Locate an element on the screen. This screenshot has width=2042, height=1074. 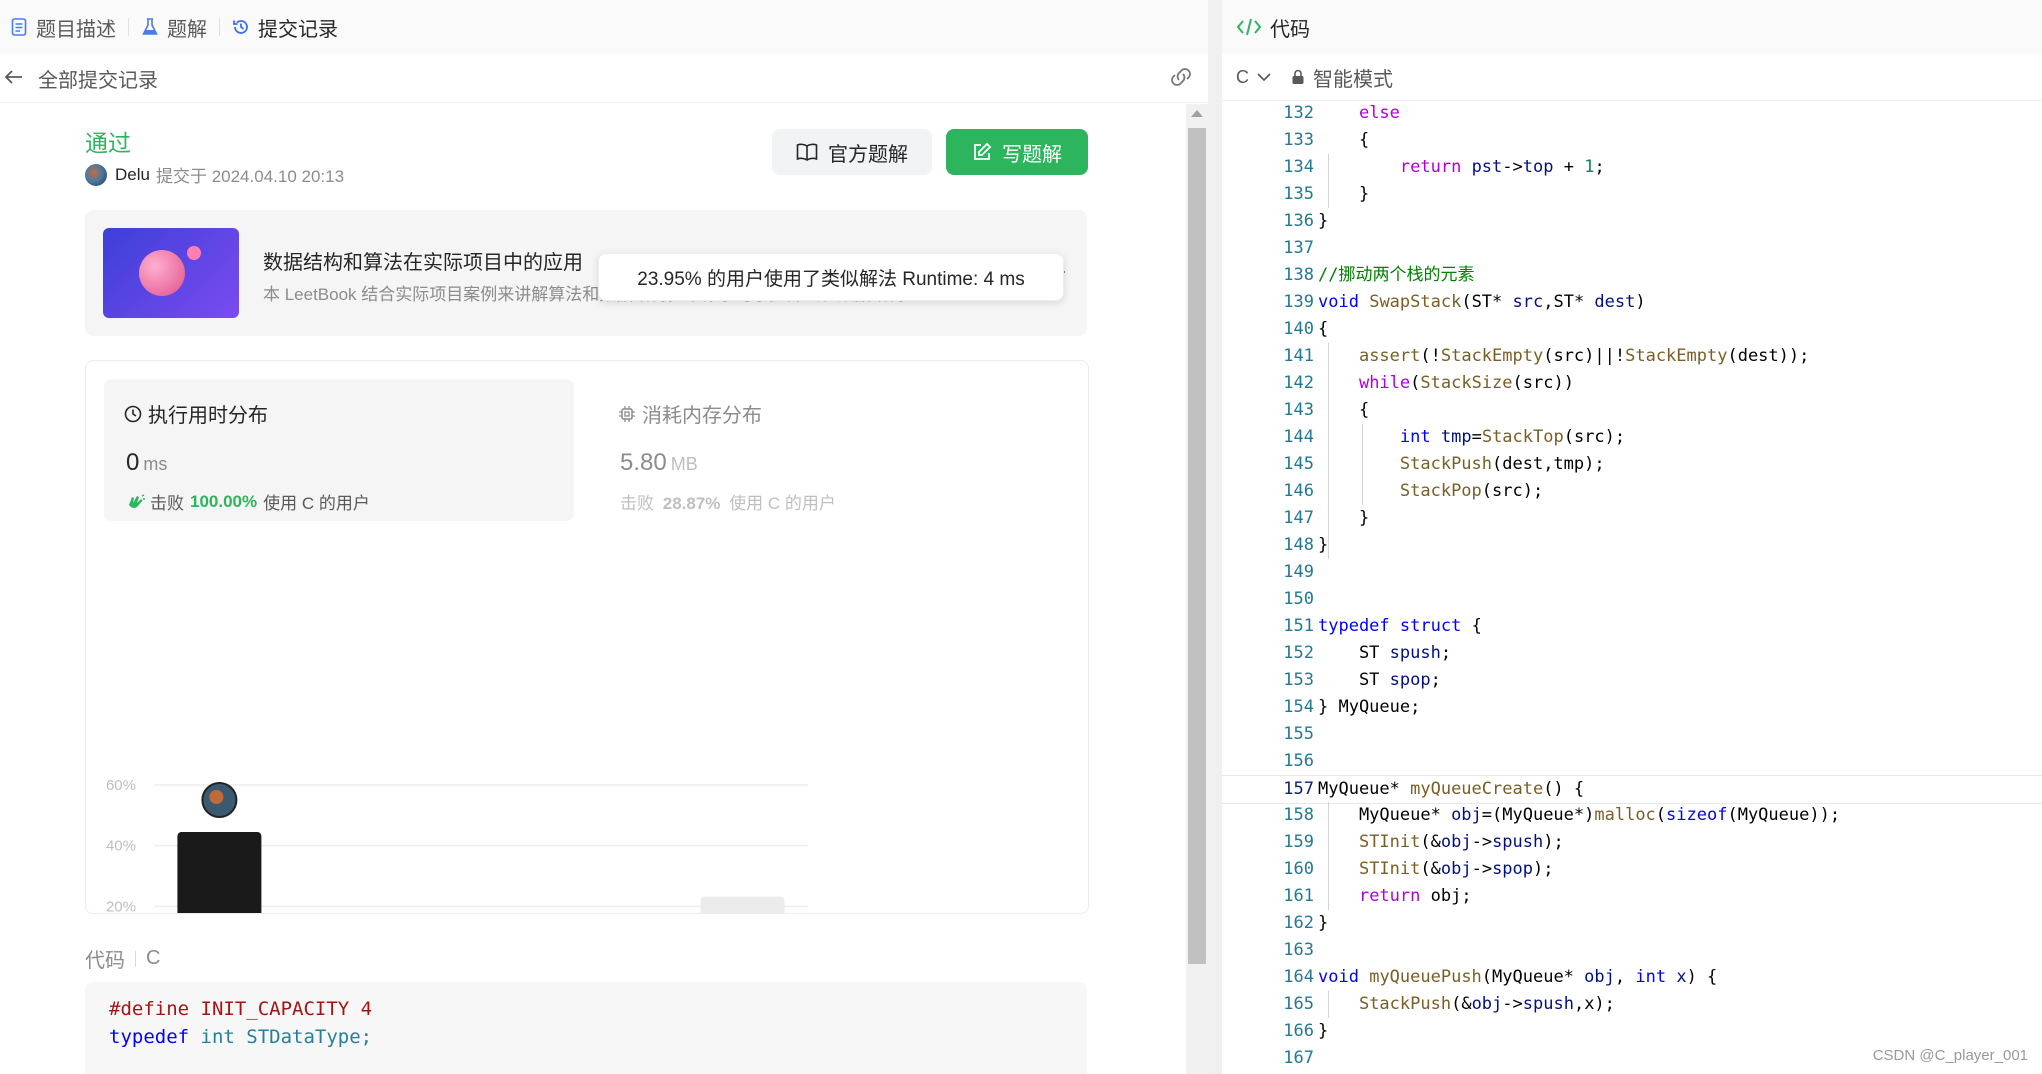
tab-submissions: 提交记录 is located at coordinates (285, 27).